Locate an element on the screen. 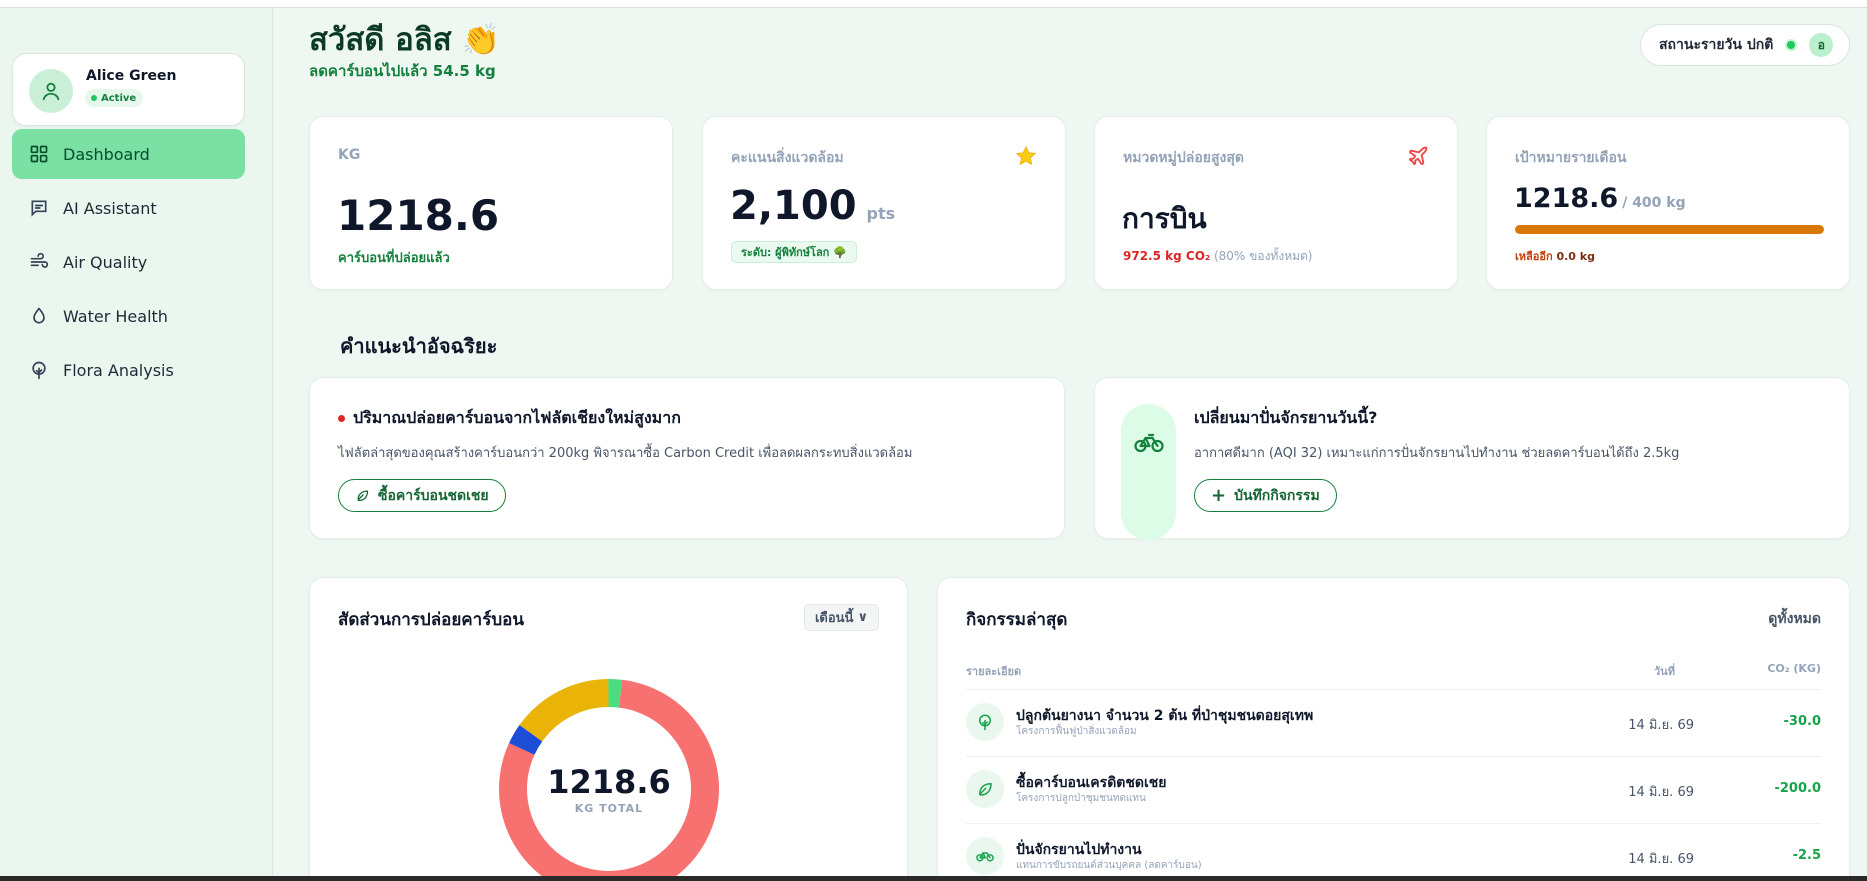 This screenshot has height=881, width=1867. goal-remaining-value: 0.0 kg is located at coordinates (1575, 256).